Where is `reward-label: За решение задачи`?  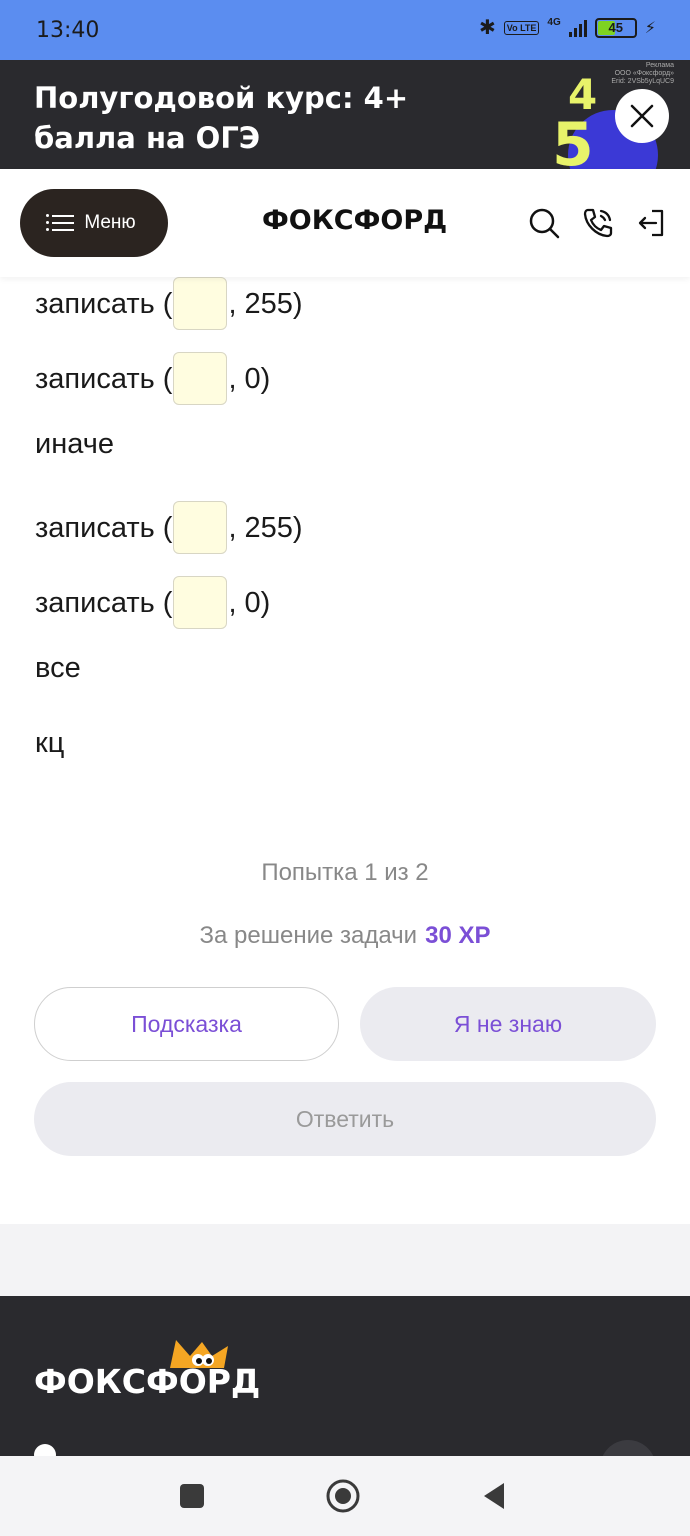
reward-label: За решение задачи is located at coordinates (308, 935).